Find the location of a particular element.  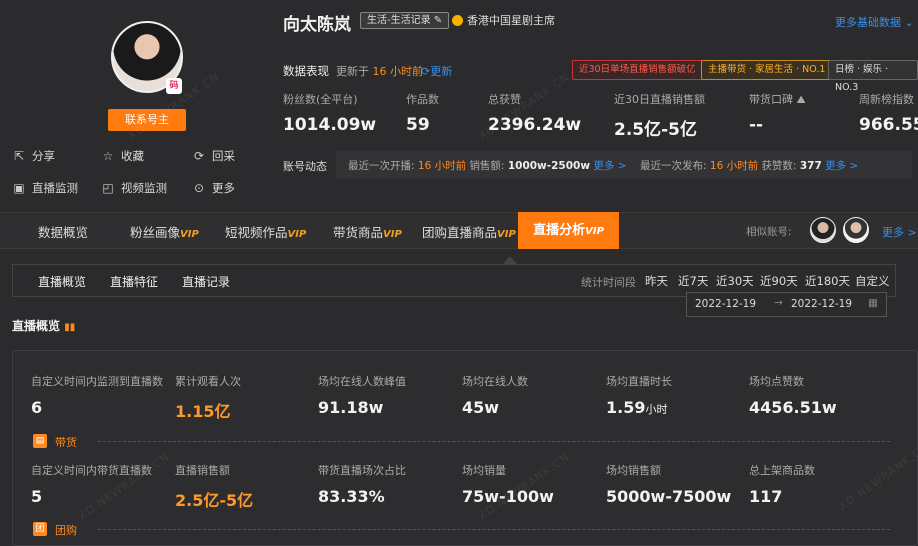

subtab-live-records: 直播记录 is located at coordinates (206, 281).